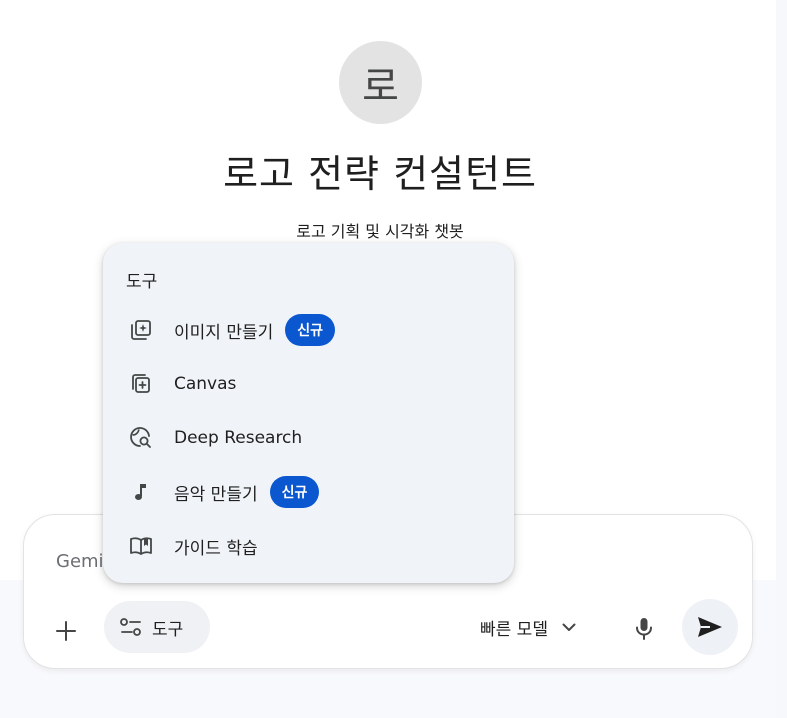  Describe the element at coordinates (380, 231) in the screenshot. I see `gem-description: 로고 기획 및 시각화 챗봇` at that location.